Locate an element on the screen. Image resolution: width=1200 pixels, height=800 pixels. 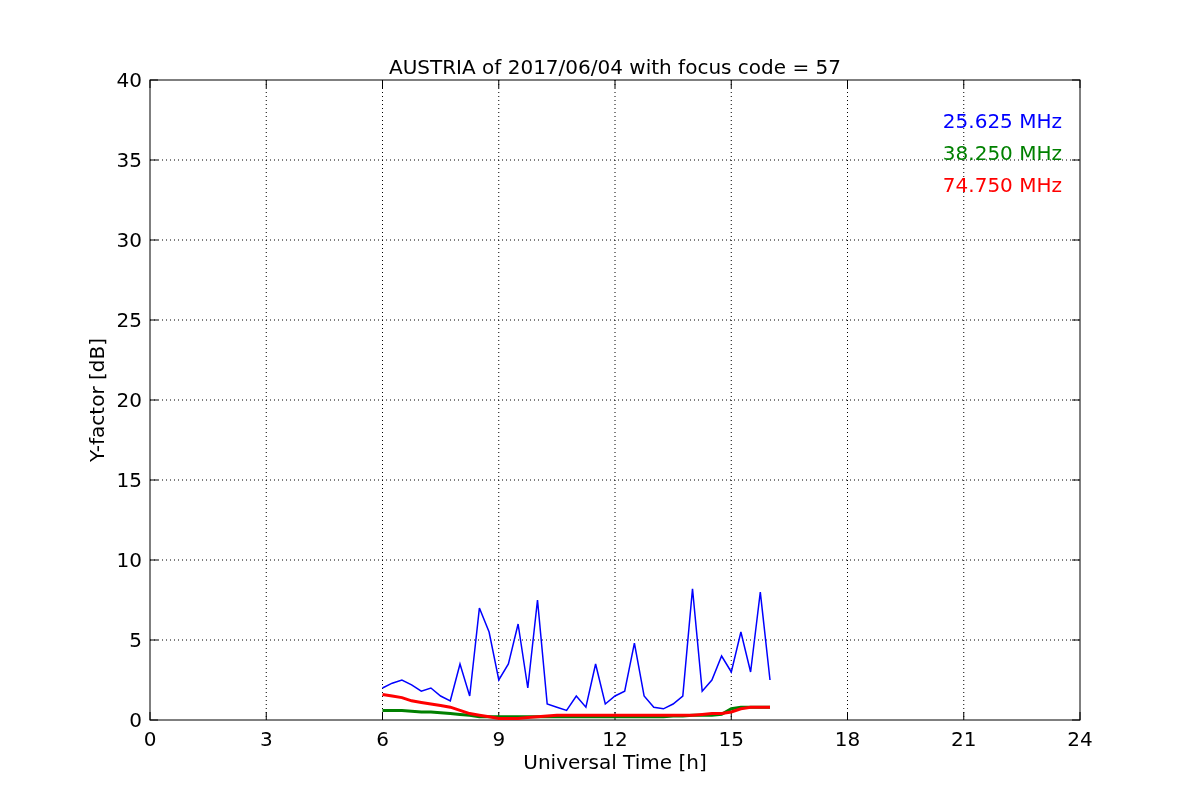
y-tick-label: 5 is located at coordinates (135, 640).